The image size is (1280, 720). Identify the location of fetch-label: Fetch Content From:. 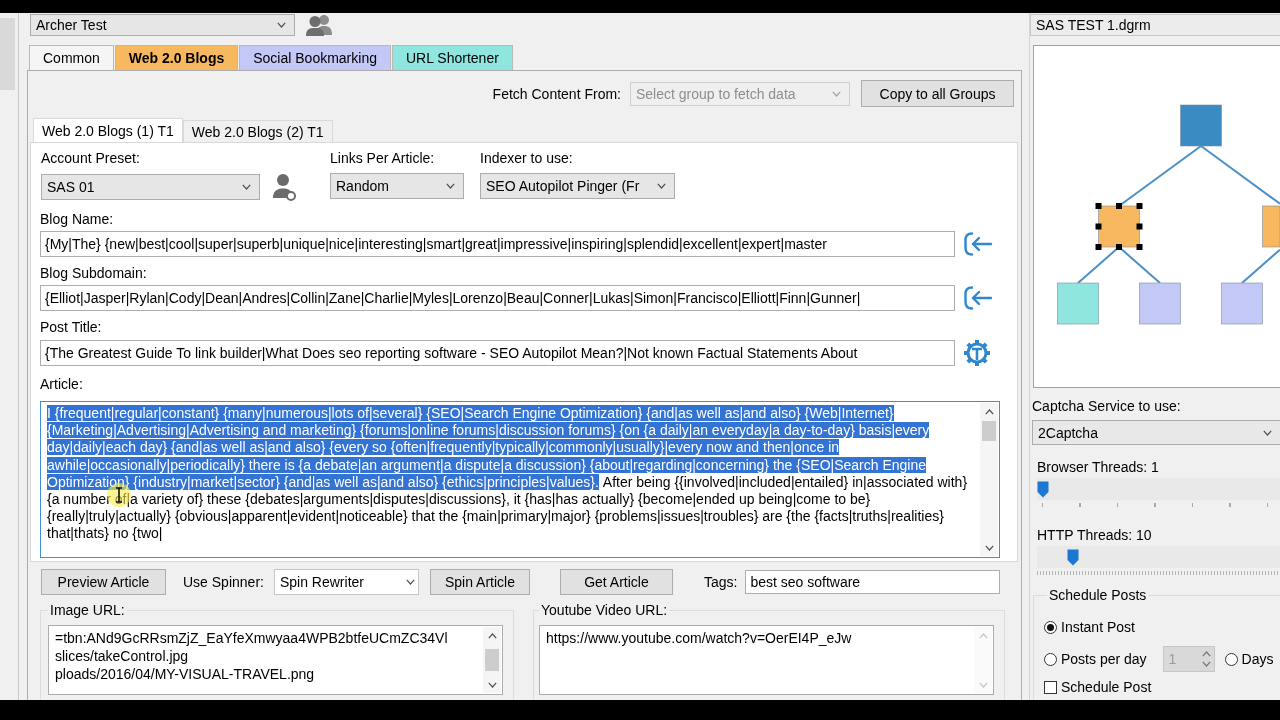
(556, 93).